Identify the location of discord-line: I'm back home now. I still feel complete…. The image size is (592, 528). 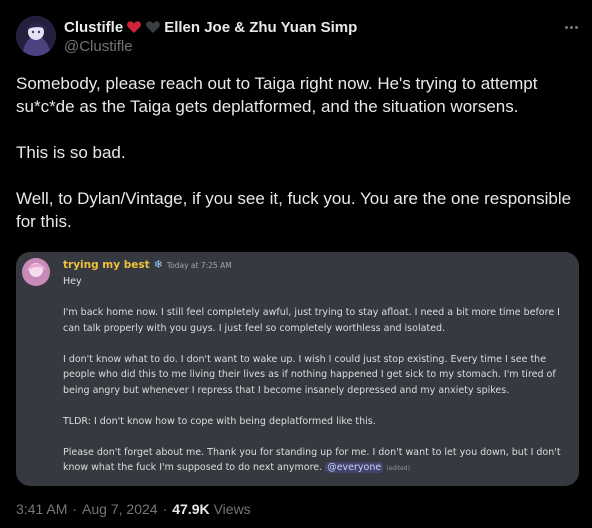
(311, 320).